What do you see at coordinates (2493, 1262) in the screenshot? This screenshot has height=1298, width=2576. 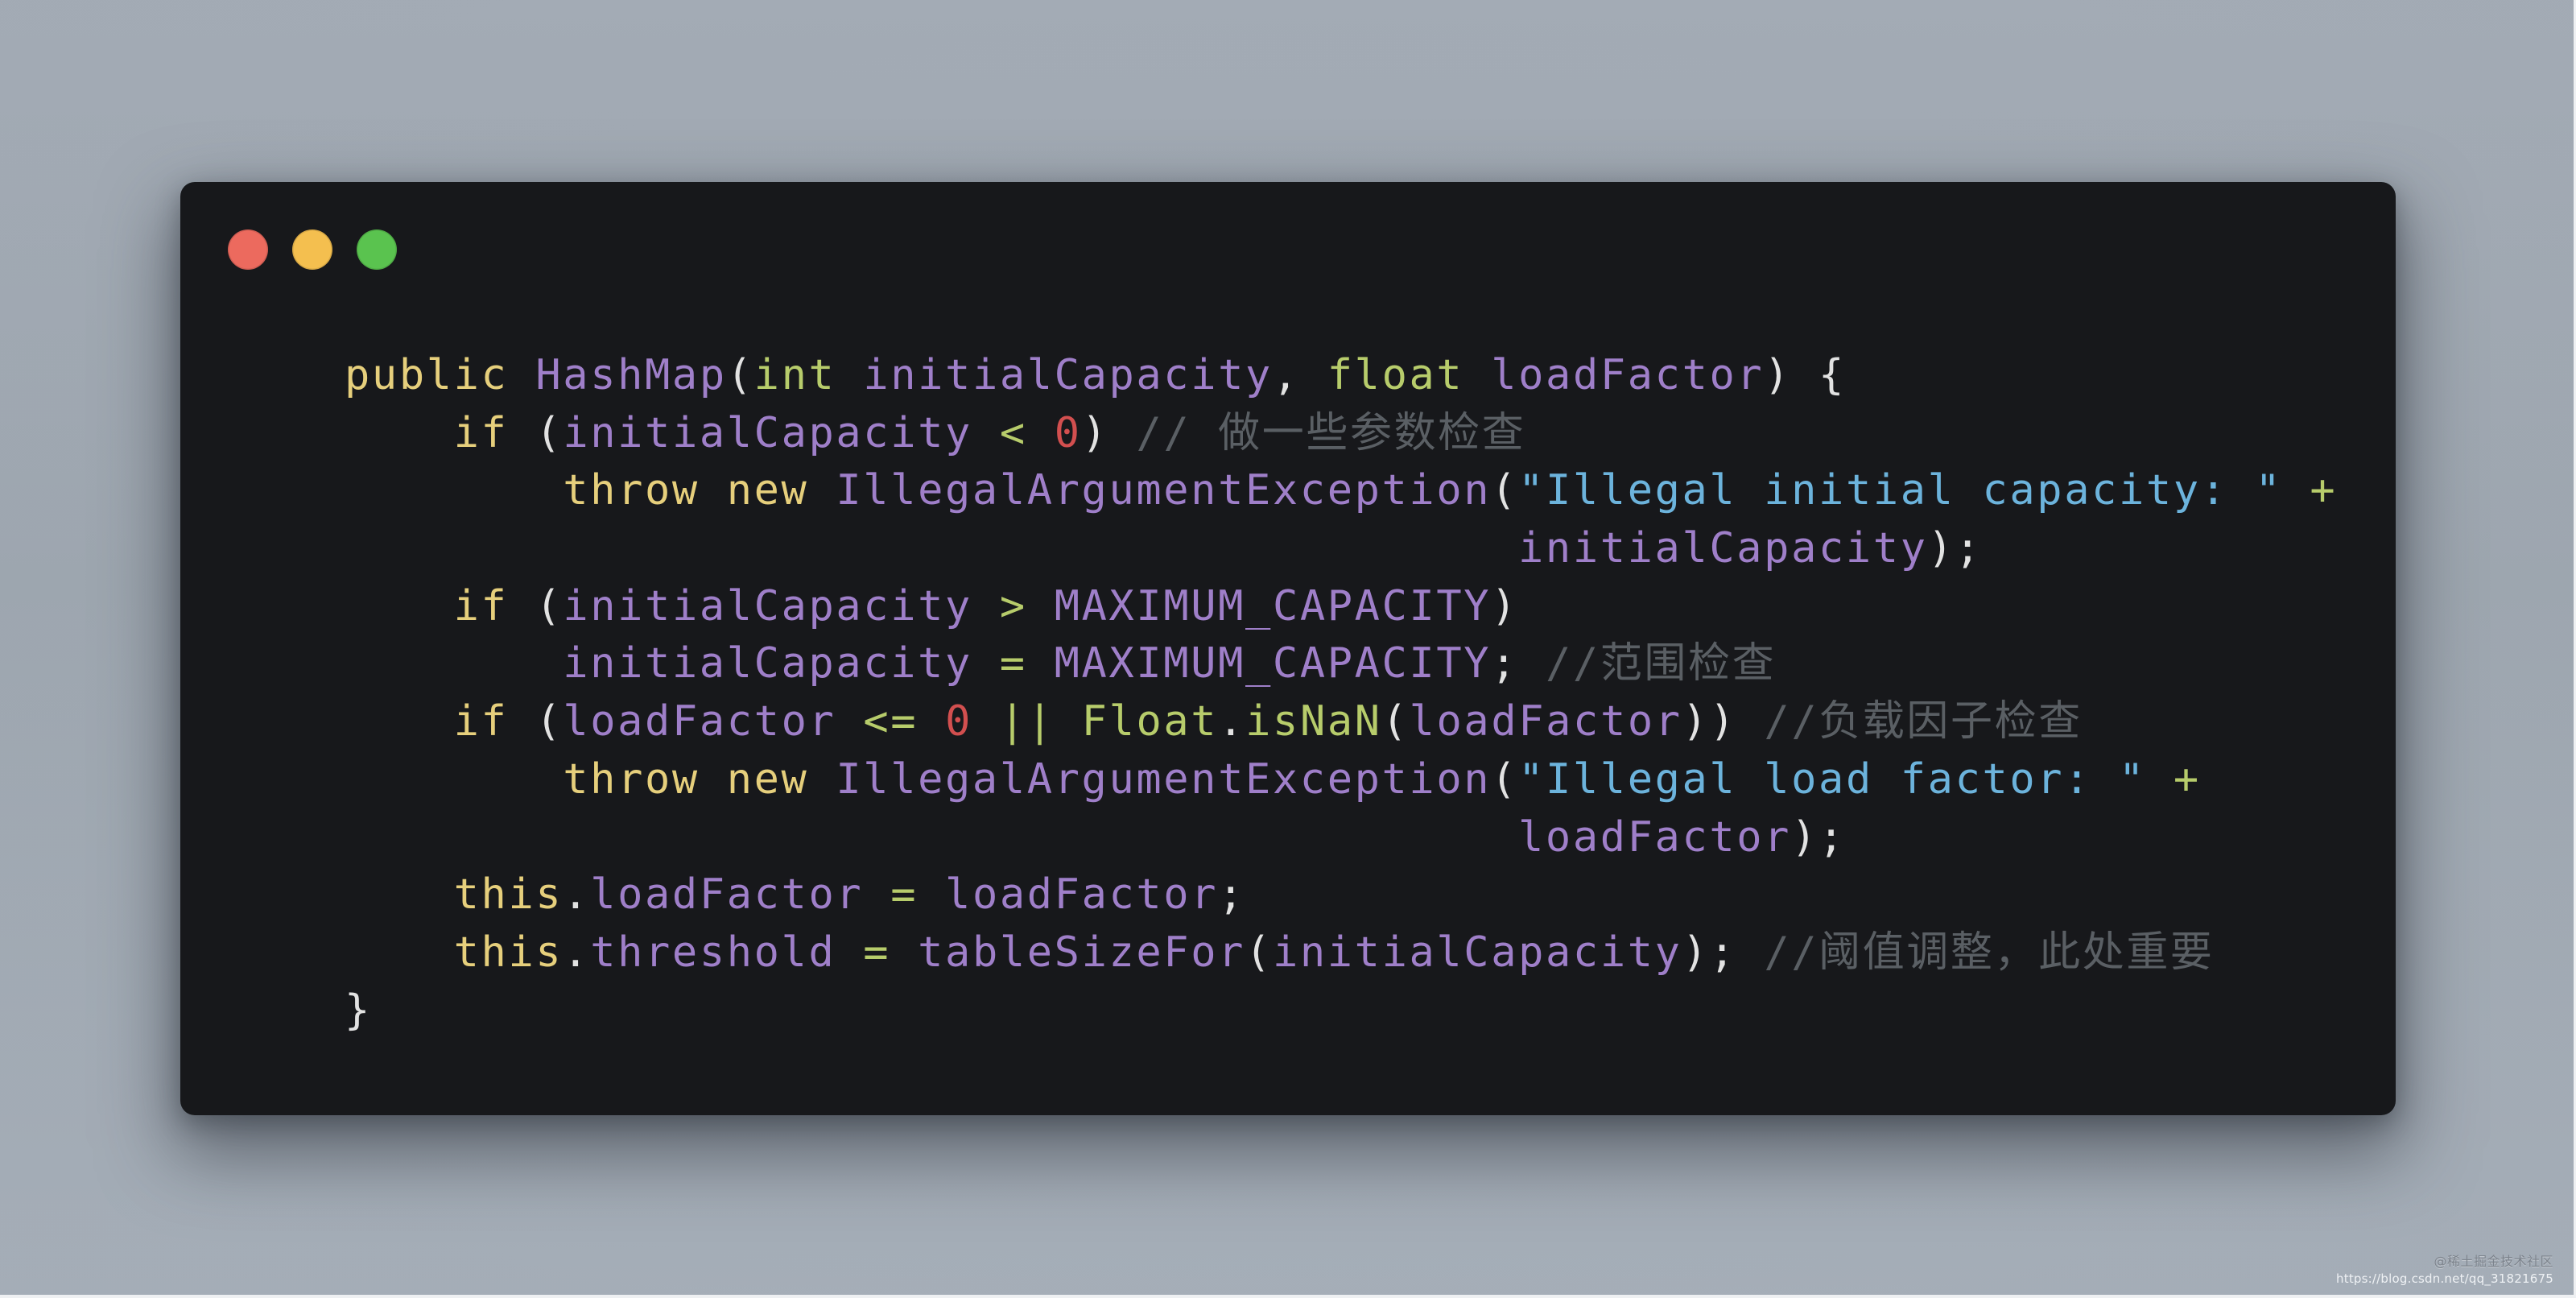 I see `watermark-community: @稀土掘金技术社区` at bounding box center [2493, 1262].